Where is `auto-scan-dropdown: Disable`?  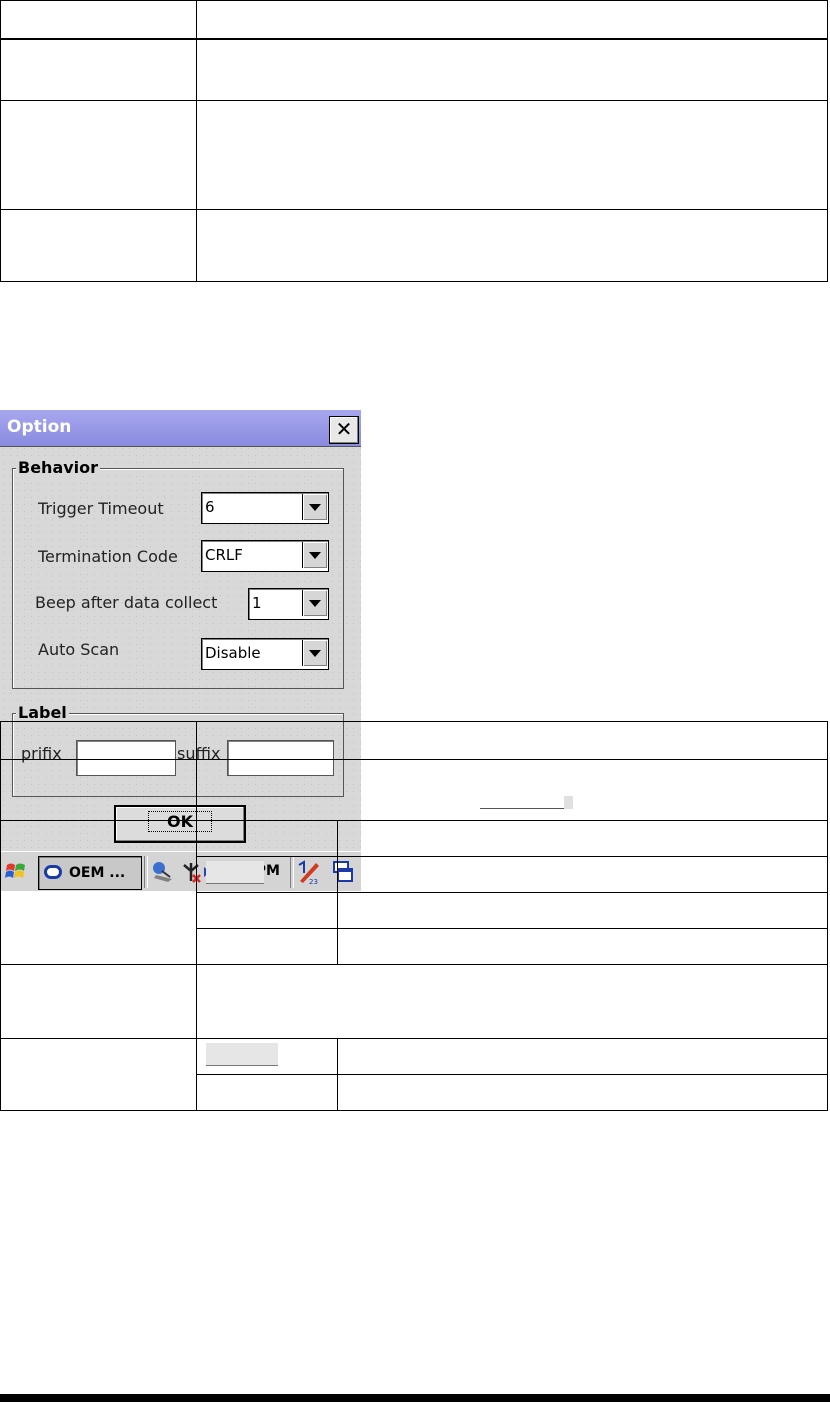 auto-scan-dropdown: Disable is located at coordinates (265, 654).